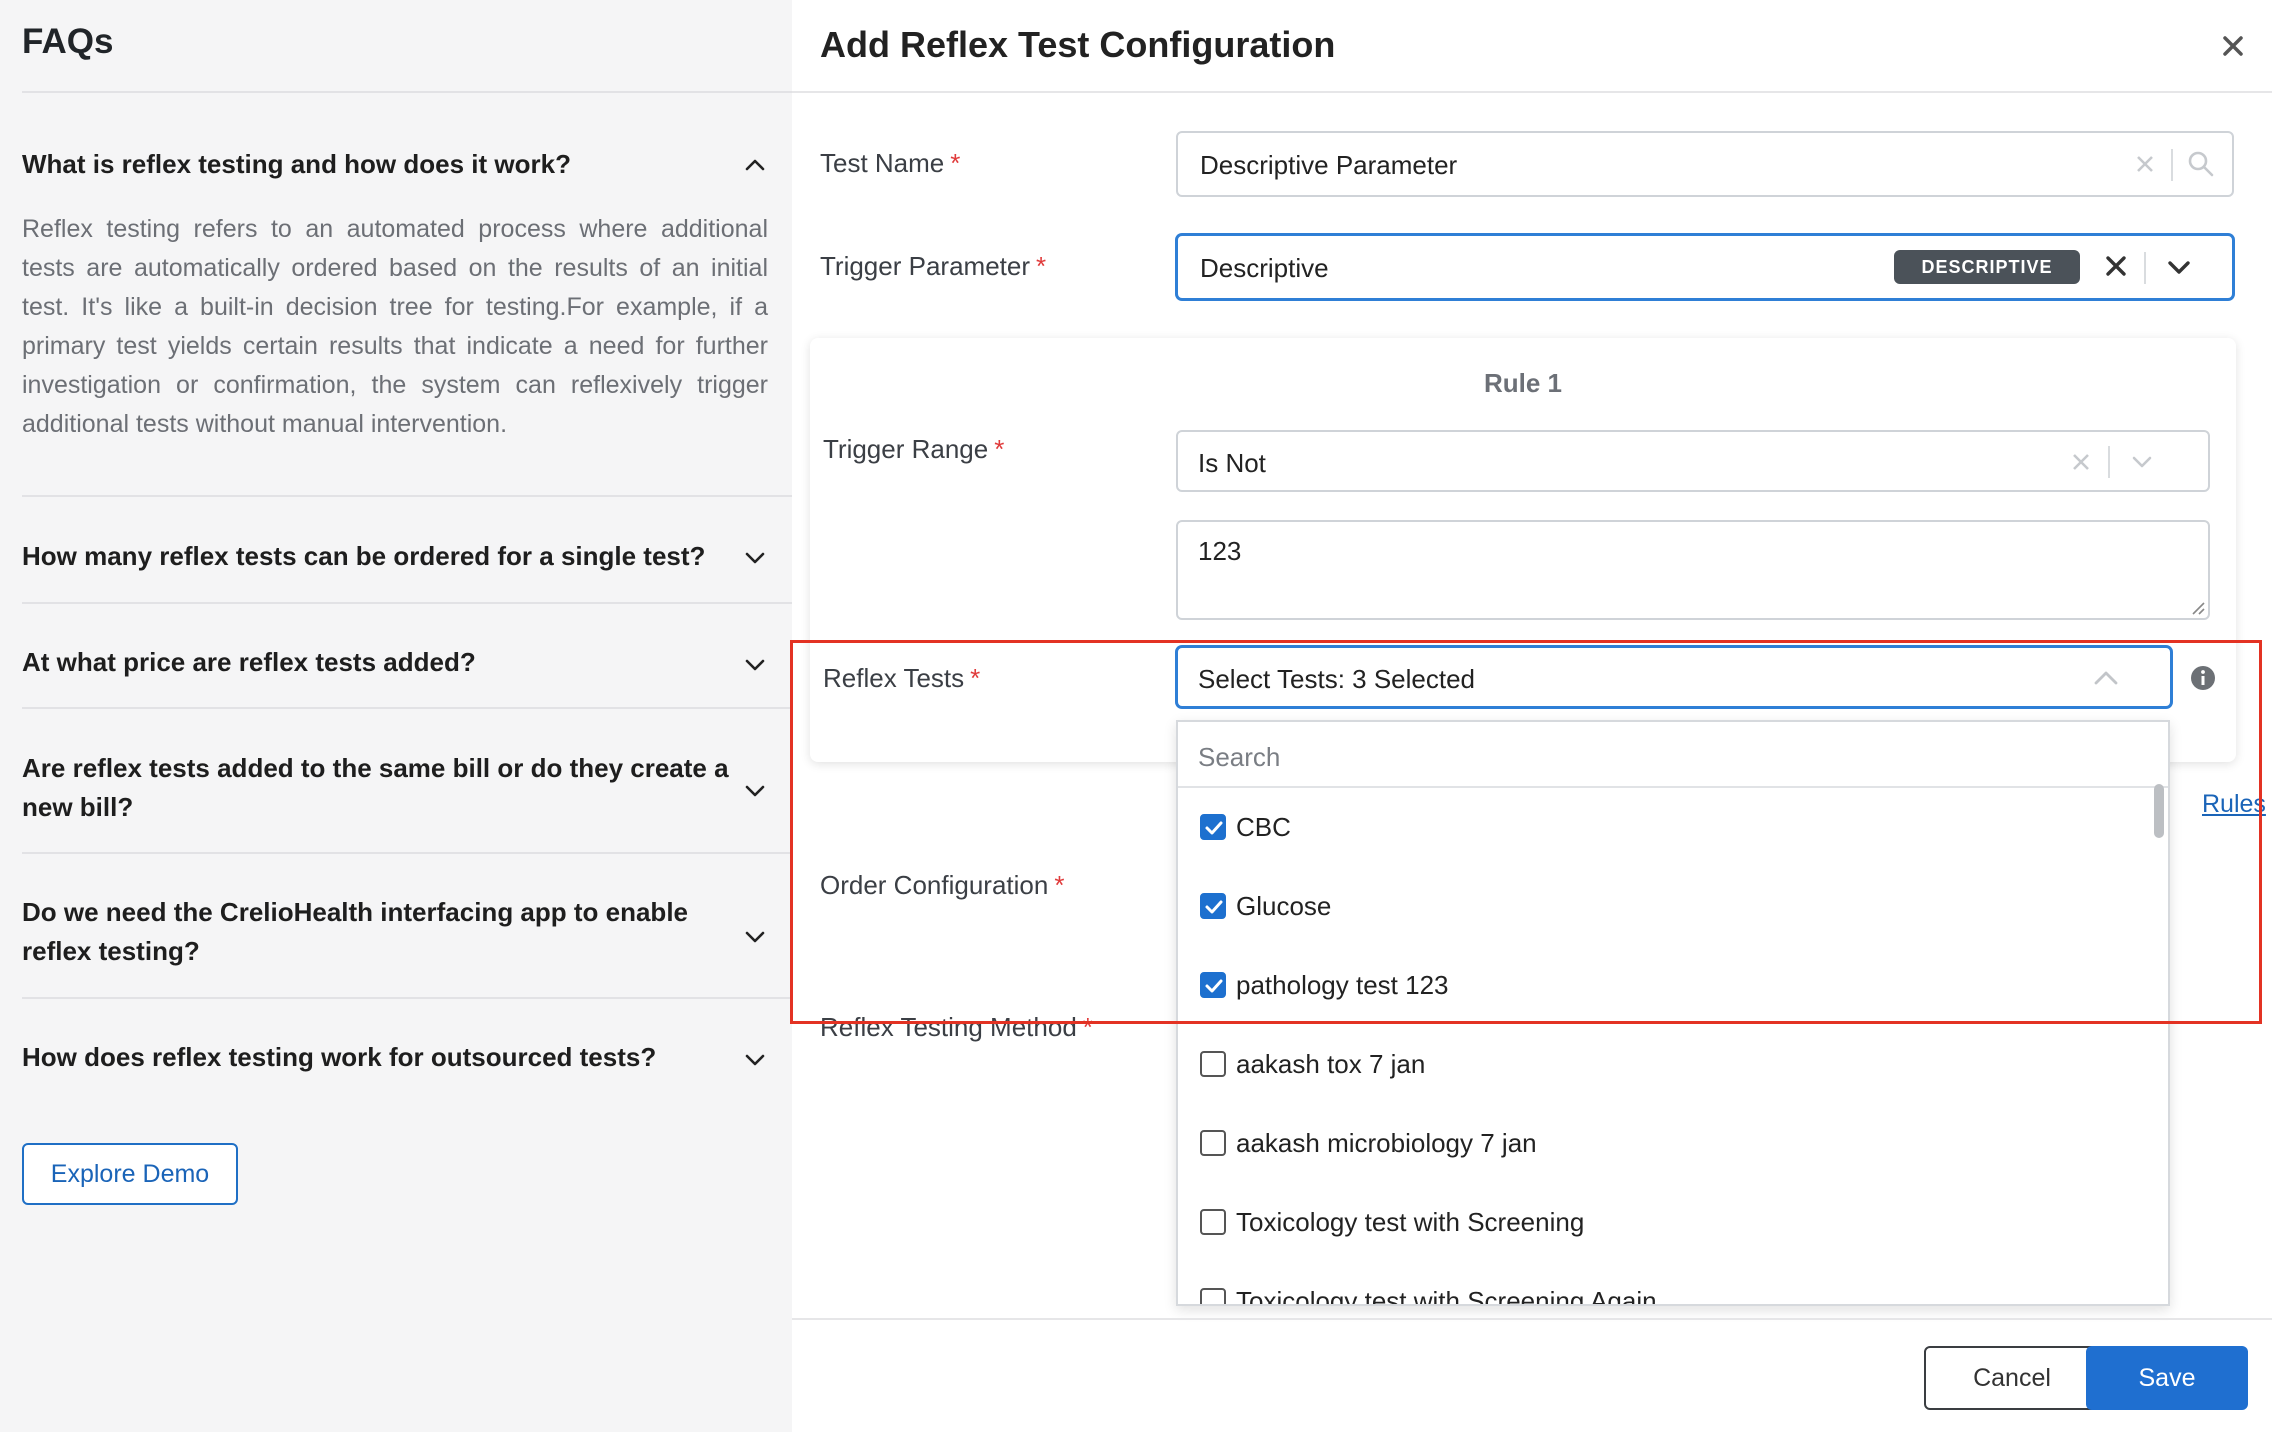 The image size is (2272, 1432). Describe the element at coordinates (1693, 461) in the screenshot. I see `trigger-range-operator-select: Is Not` at that location.